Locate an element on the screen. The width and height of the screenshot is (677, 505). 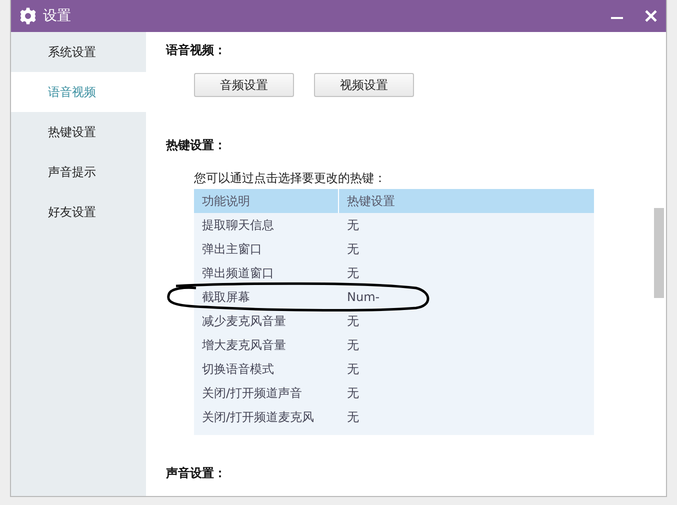
settings-button: 视频设置 is located at coordinates (364, 85).